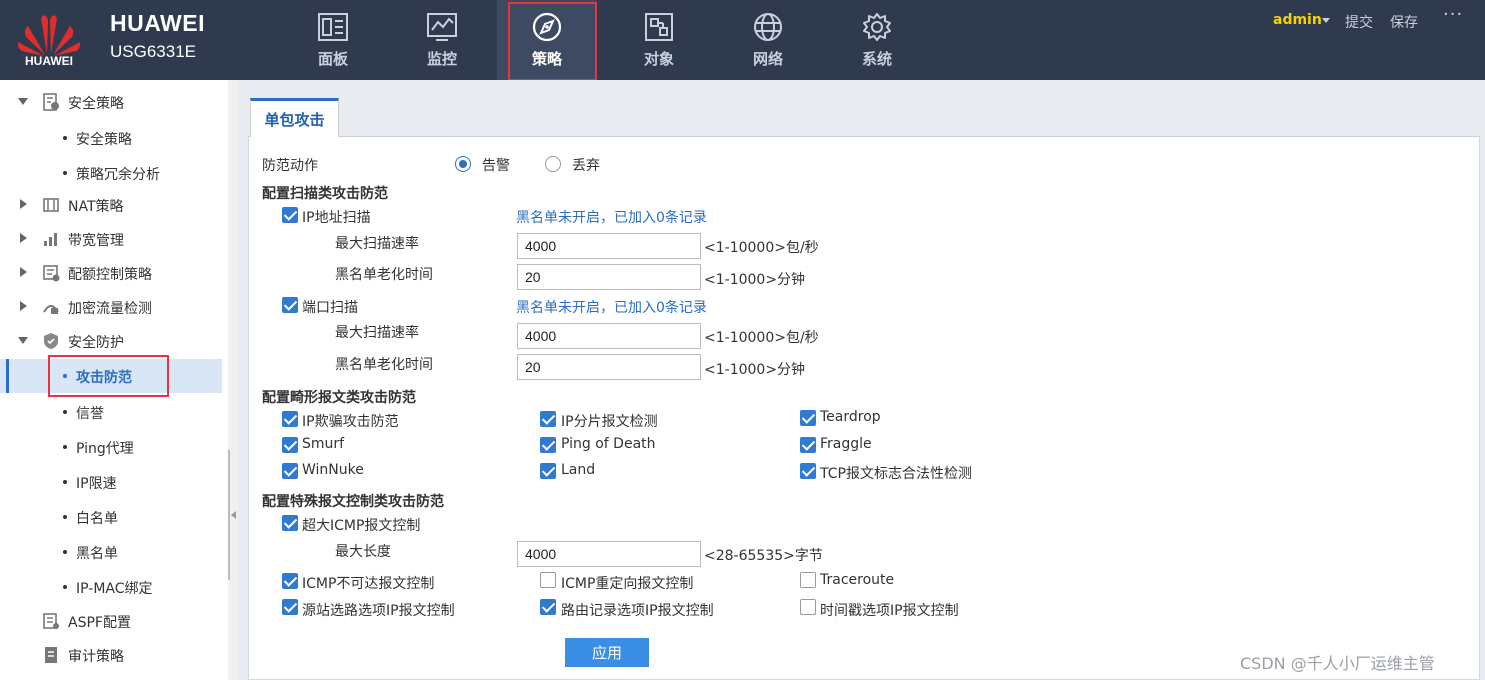 The width and height of the screenshot is (1485, 680). I want to click on sidebar-item-nat-policy: NAT策略, so click(111, 205).